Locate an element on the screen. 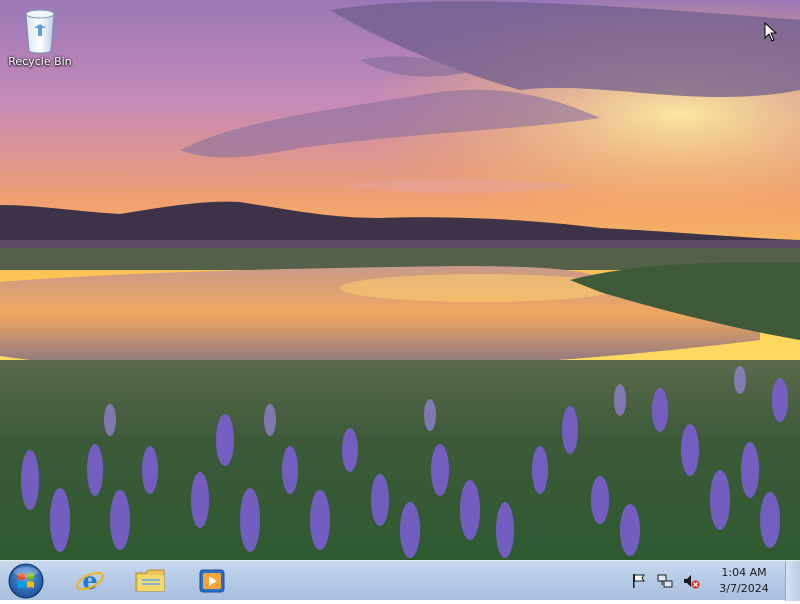 Image resolution: width=800 pixels, height=604 pixels. media-player-icon is located at coordinates (212, 581).